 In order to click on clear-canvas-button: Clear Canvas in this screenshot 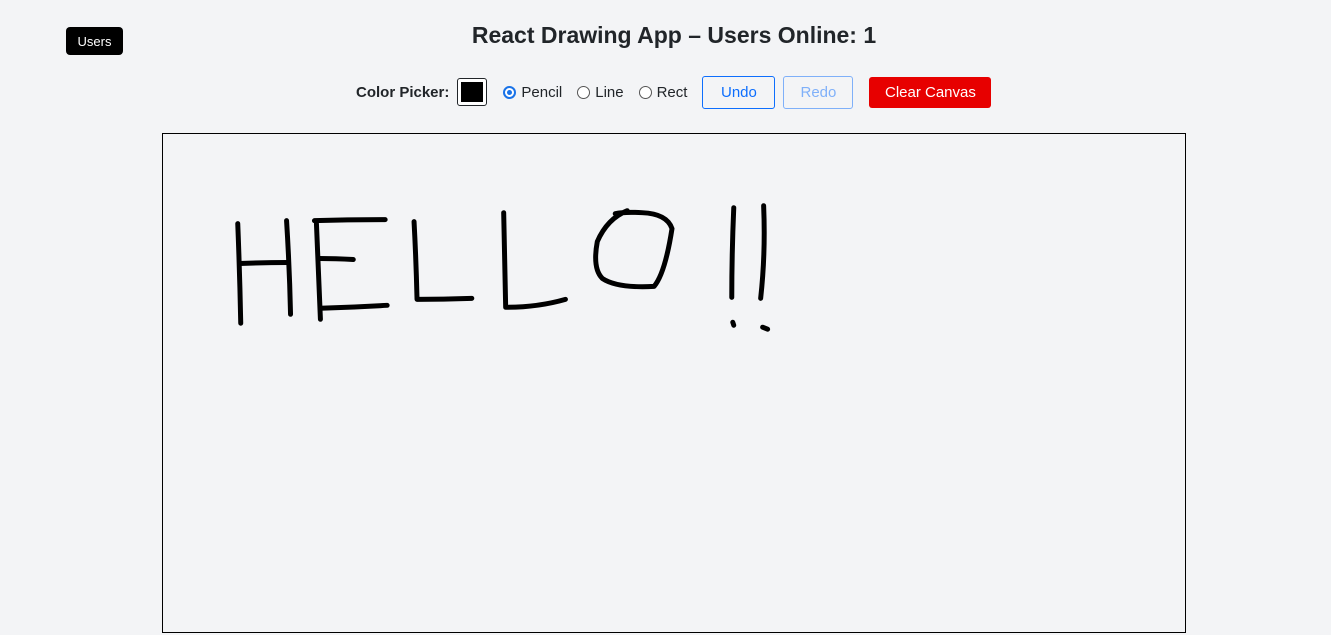, I will do `click(930, 92)`.